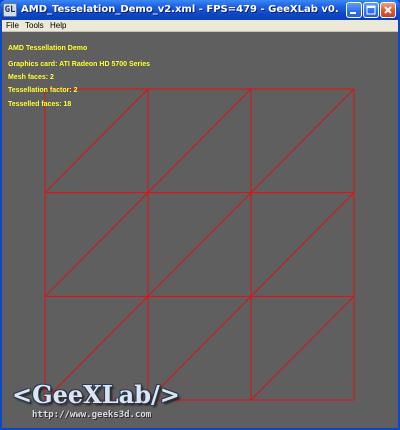  I want to click on minimize-button, so click(354, 10).